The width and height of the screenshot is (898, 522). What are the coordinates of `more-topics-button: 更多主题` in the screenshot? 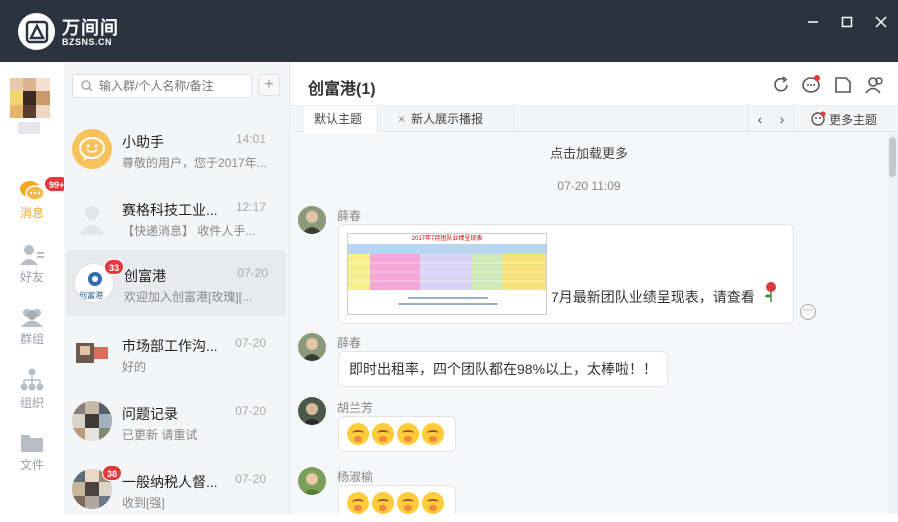 It's located at (843, 119).